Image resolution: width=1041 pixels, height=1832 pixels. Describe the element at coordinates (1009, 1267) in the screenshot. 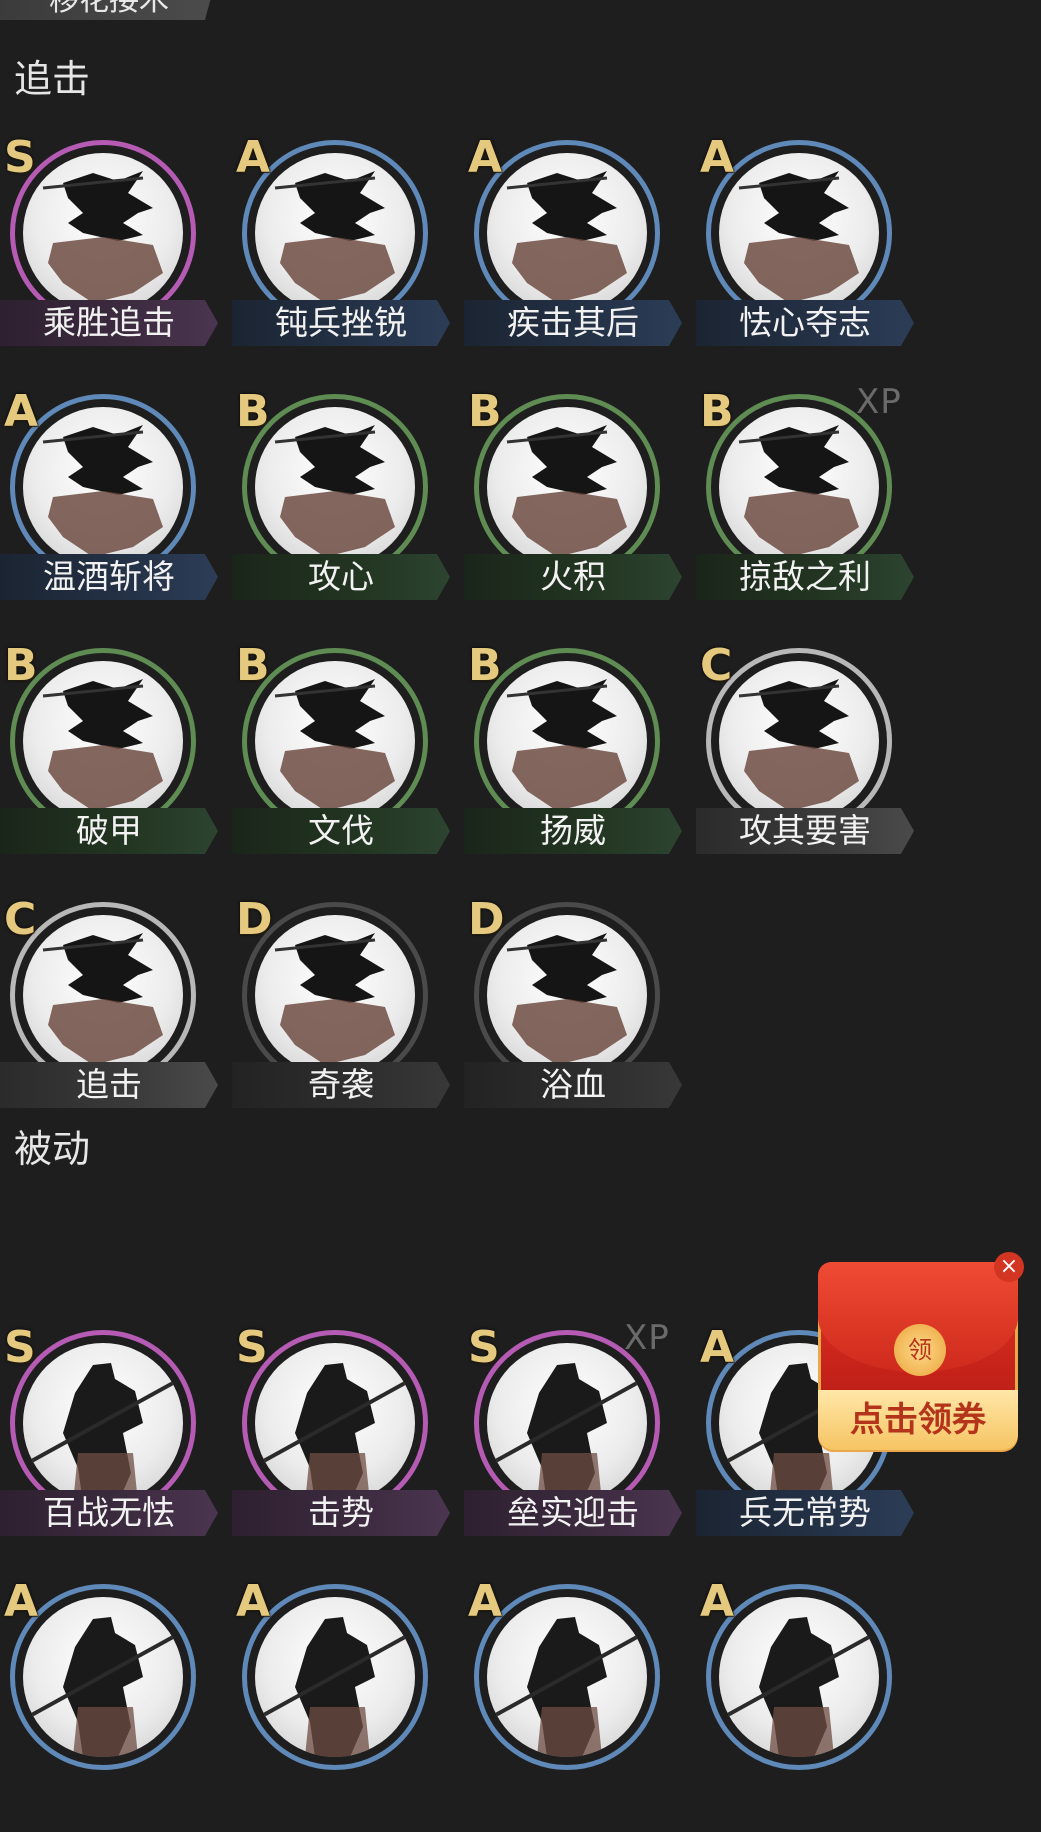

I see `close-icon: ×` at that location.